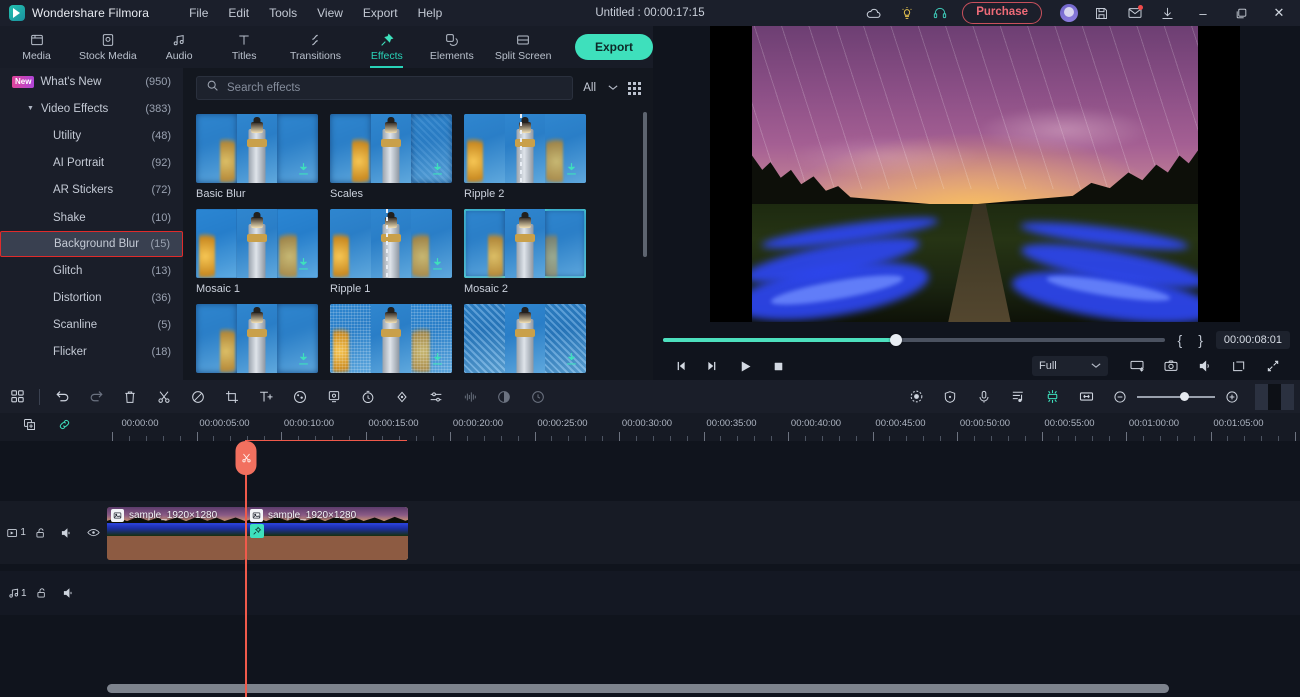  What do you see at coordinates (523, 47) in the screenshot?
I see `tab-split-screen: Split Screen` at bounding box center [523, 47].